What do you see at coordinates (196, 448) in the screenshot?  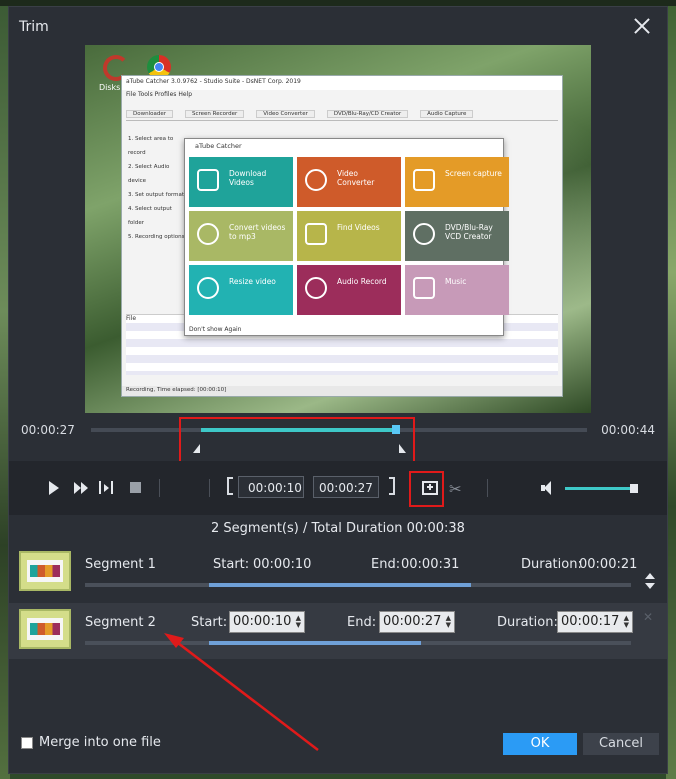 I see `trim-start-handle` at bounding box center [196, 448].